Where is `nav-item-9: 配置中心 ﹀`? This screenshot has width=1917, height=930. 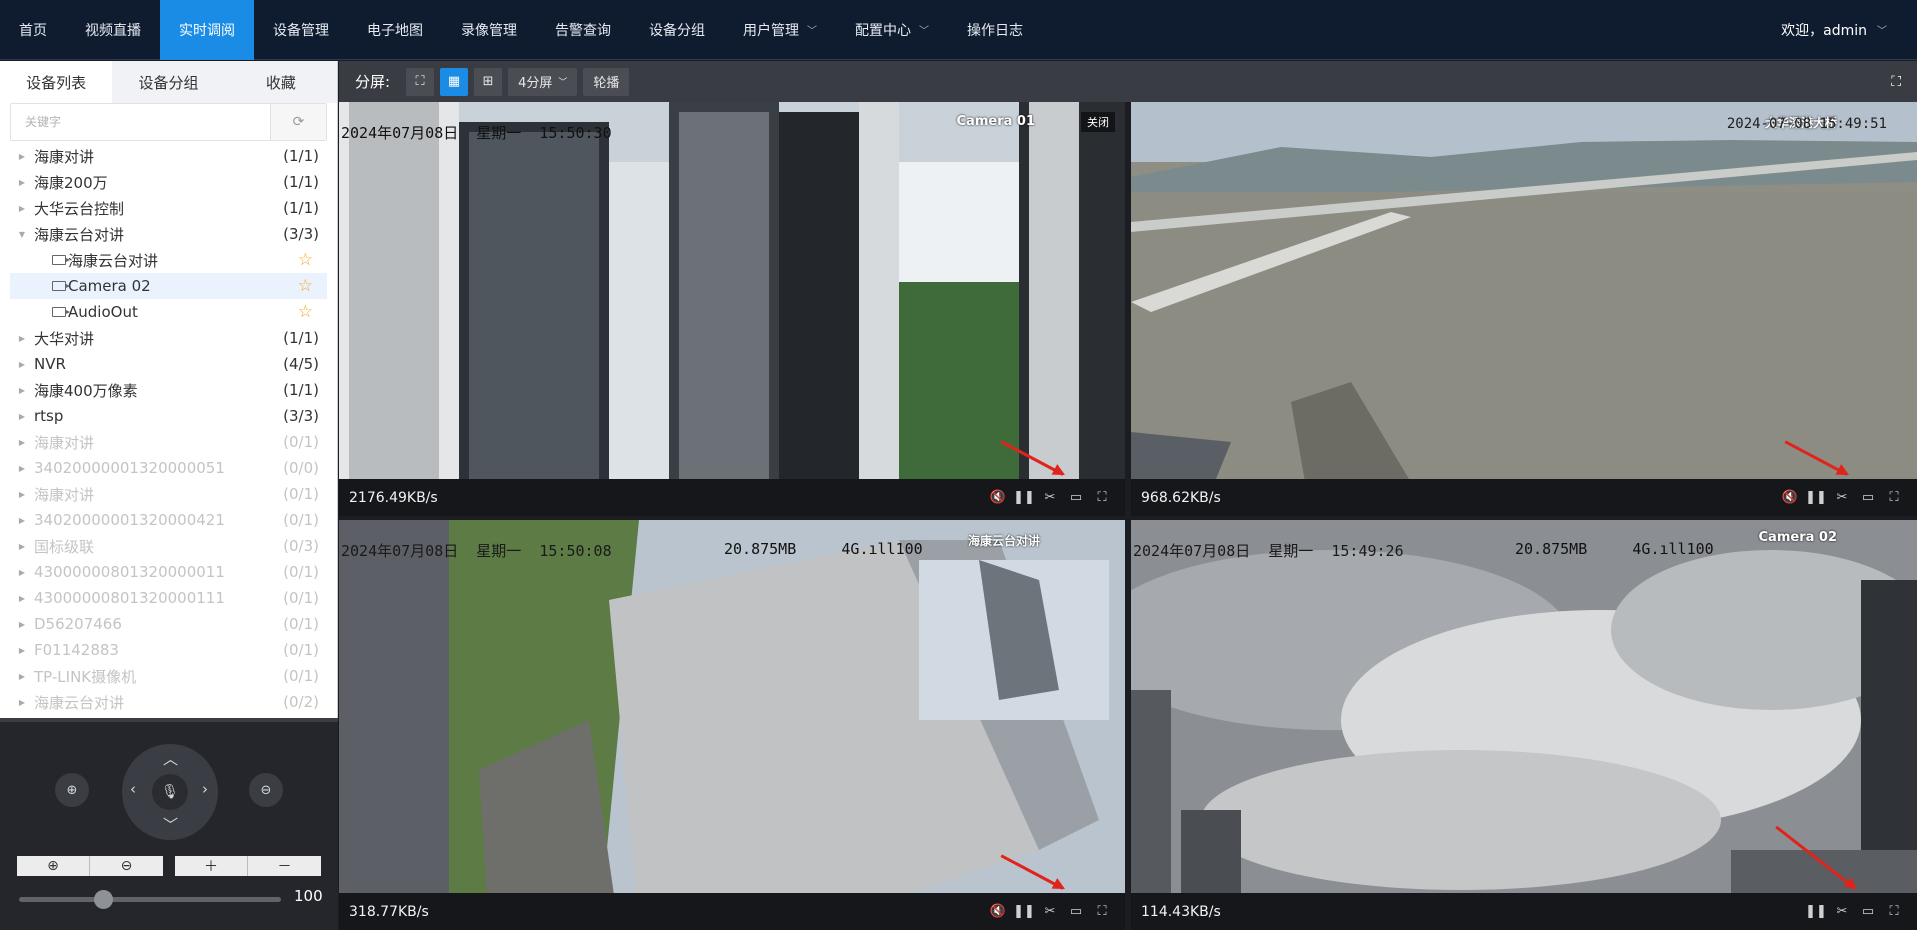
nav-item-9: 配置中心 ﹀ is located at coordinates (892, 30).